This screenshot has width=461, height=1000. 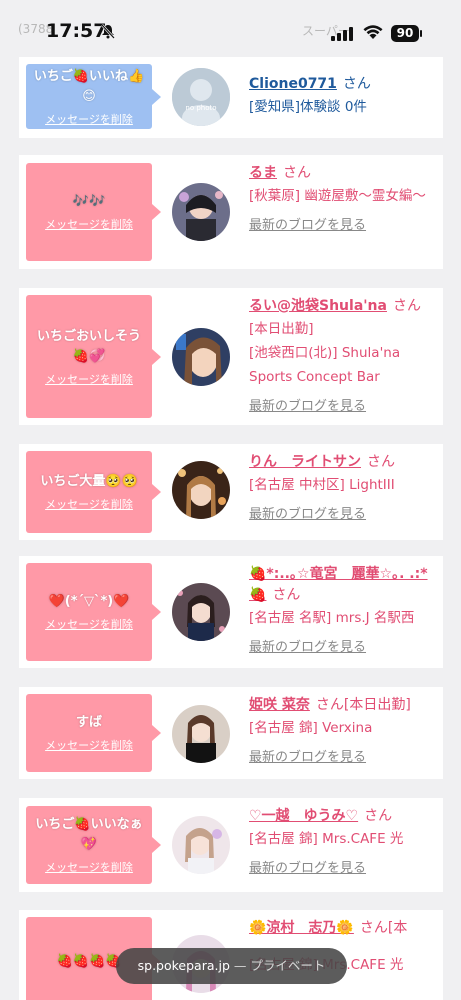 I want to click on no-photo-icon: no photo, so click(x=201, y=97).